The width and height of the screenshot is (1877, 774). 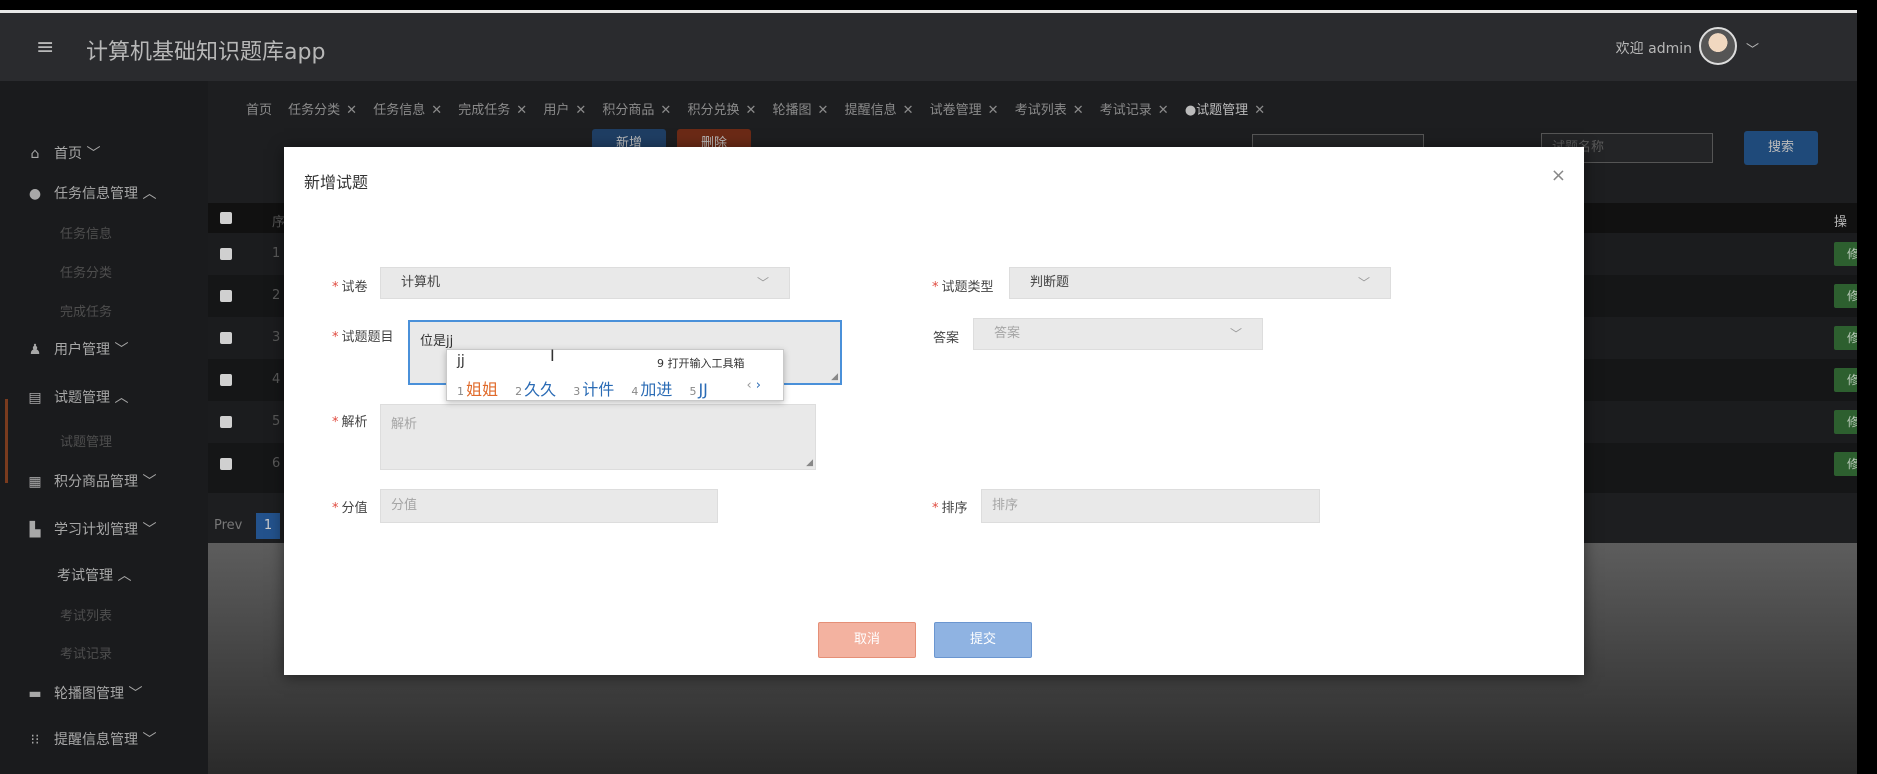 What do you see at coordinates (86, 614) in the screenshot?
I see `sidebar-sub-exam-list: 考试列表` at bounding box center [86, 614].